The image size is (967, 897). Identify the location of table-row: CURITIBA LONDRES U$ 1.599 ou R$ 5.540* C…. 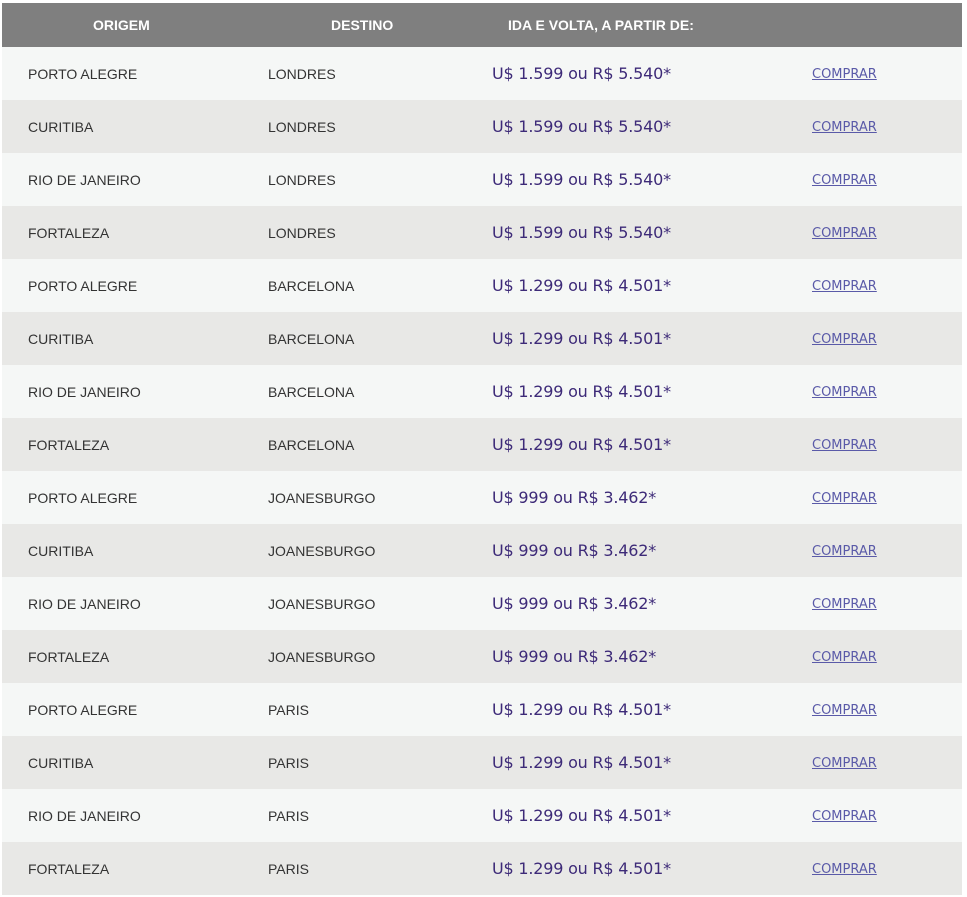
(482, 126).